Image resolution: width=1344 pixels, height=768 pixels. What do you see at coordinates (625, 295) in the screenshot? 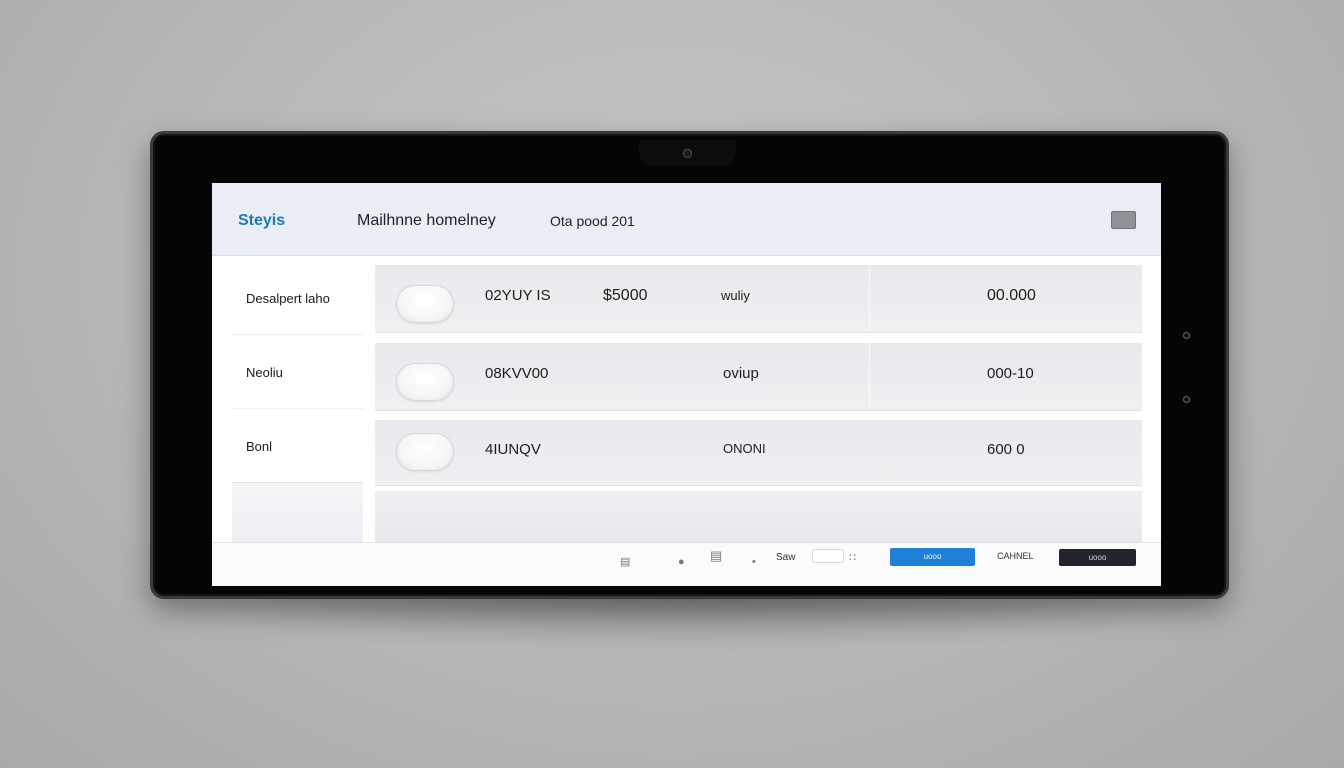
I see `row-amount: $5000` at bounding box center [625, 295].